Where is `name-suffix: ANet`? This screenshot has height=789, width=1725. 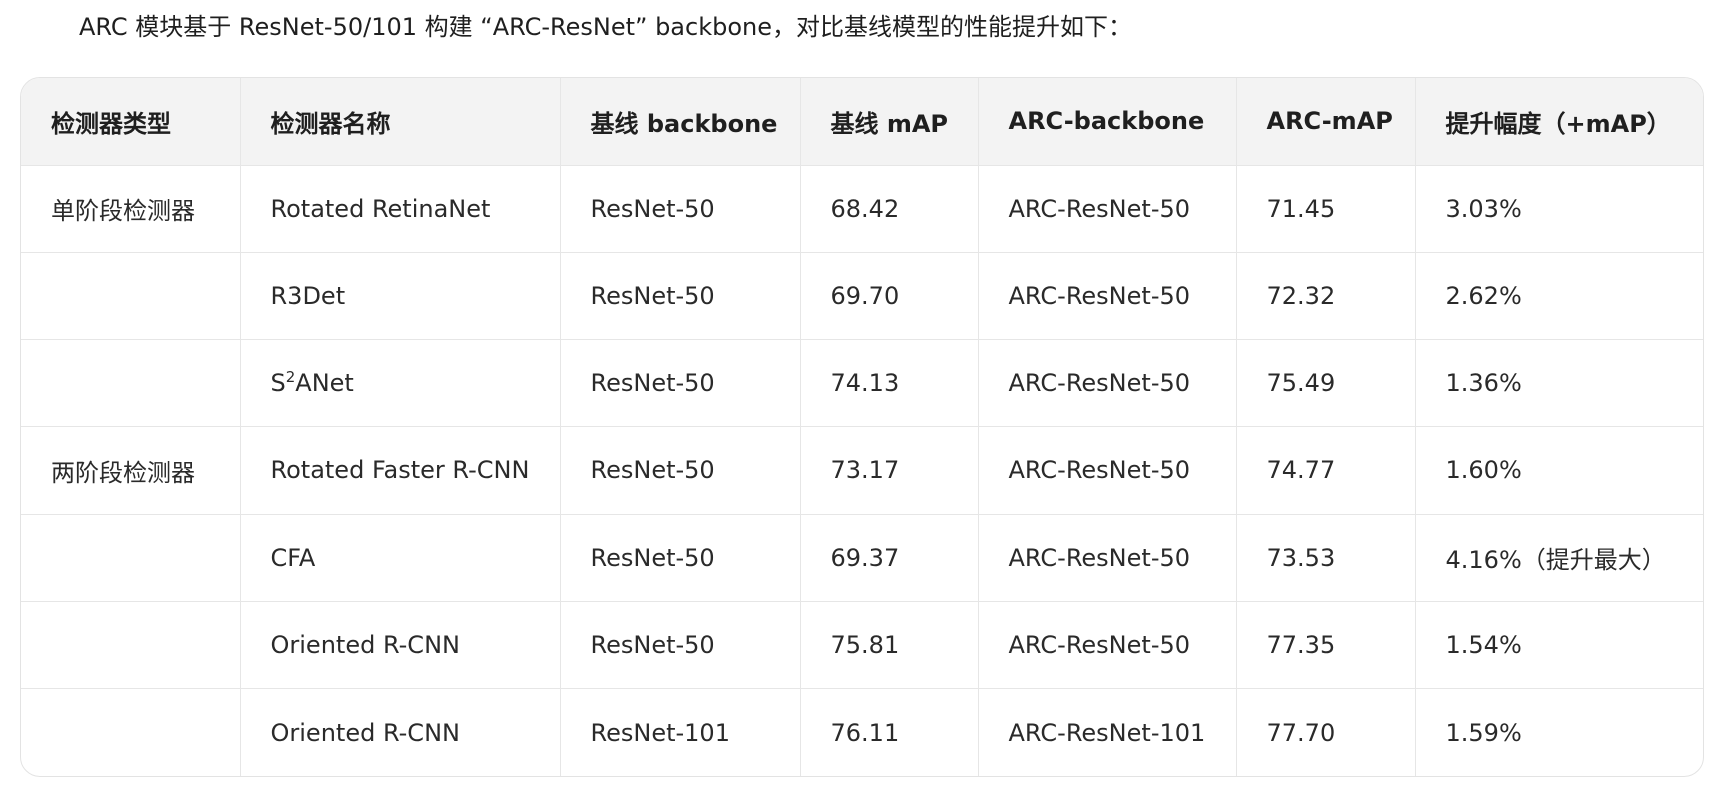 name-suffix: ANet is located at coordinates (324, 383).